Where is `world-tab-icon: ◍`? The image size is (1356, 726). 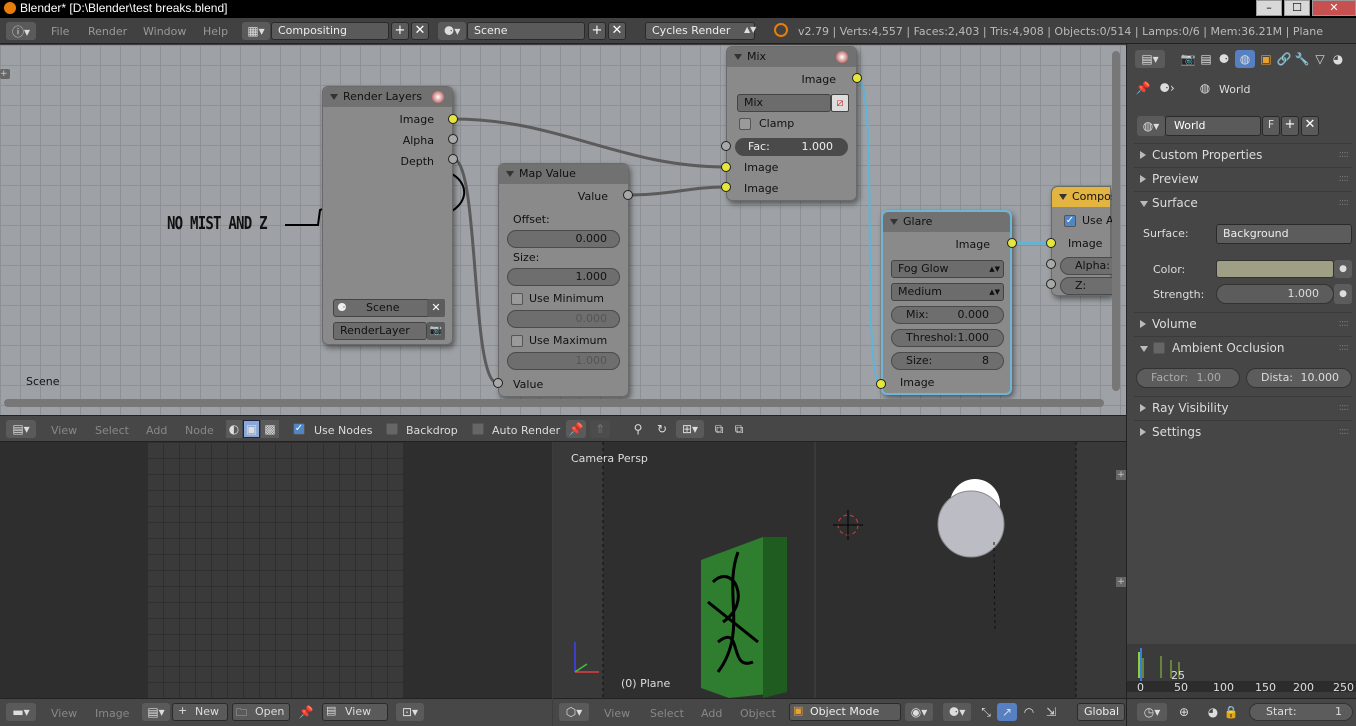 world-tab-icon: ◍ is located at coordinates (1245, 59).